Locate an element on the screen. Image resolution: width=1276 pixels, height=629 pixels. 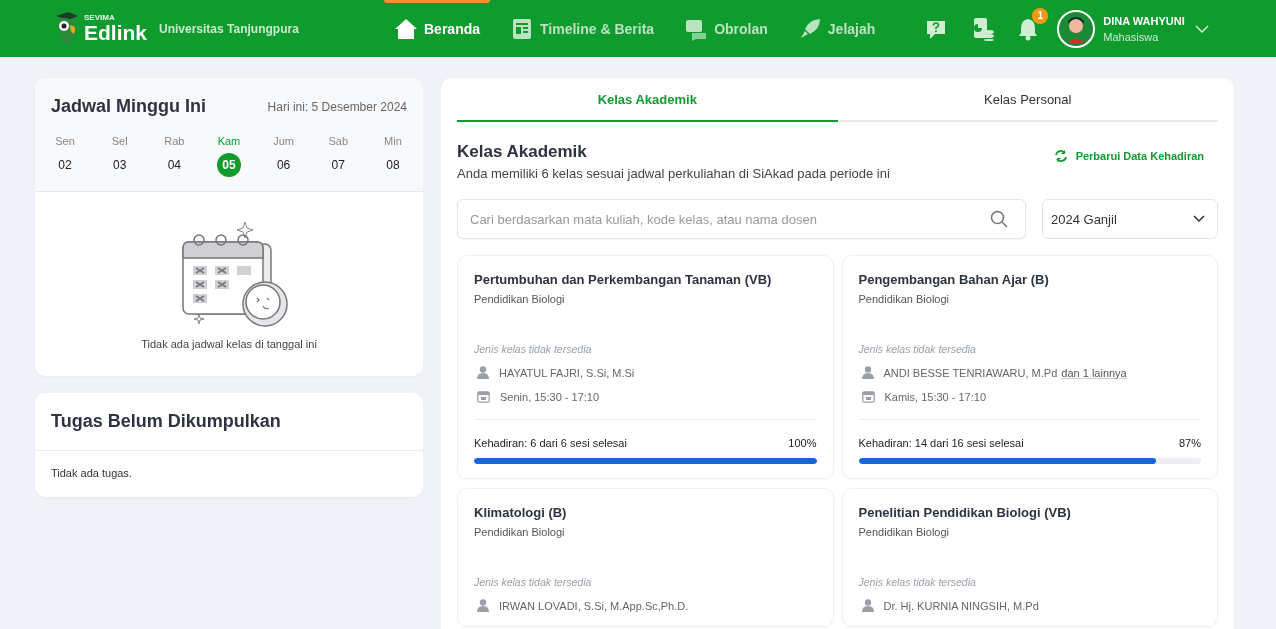
attendance-text: Kehadiran: 14 dari 16 sesi selesai is located at coordinates (941, 443).